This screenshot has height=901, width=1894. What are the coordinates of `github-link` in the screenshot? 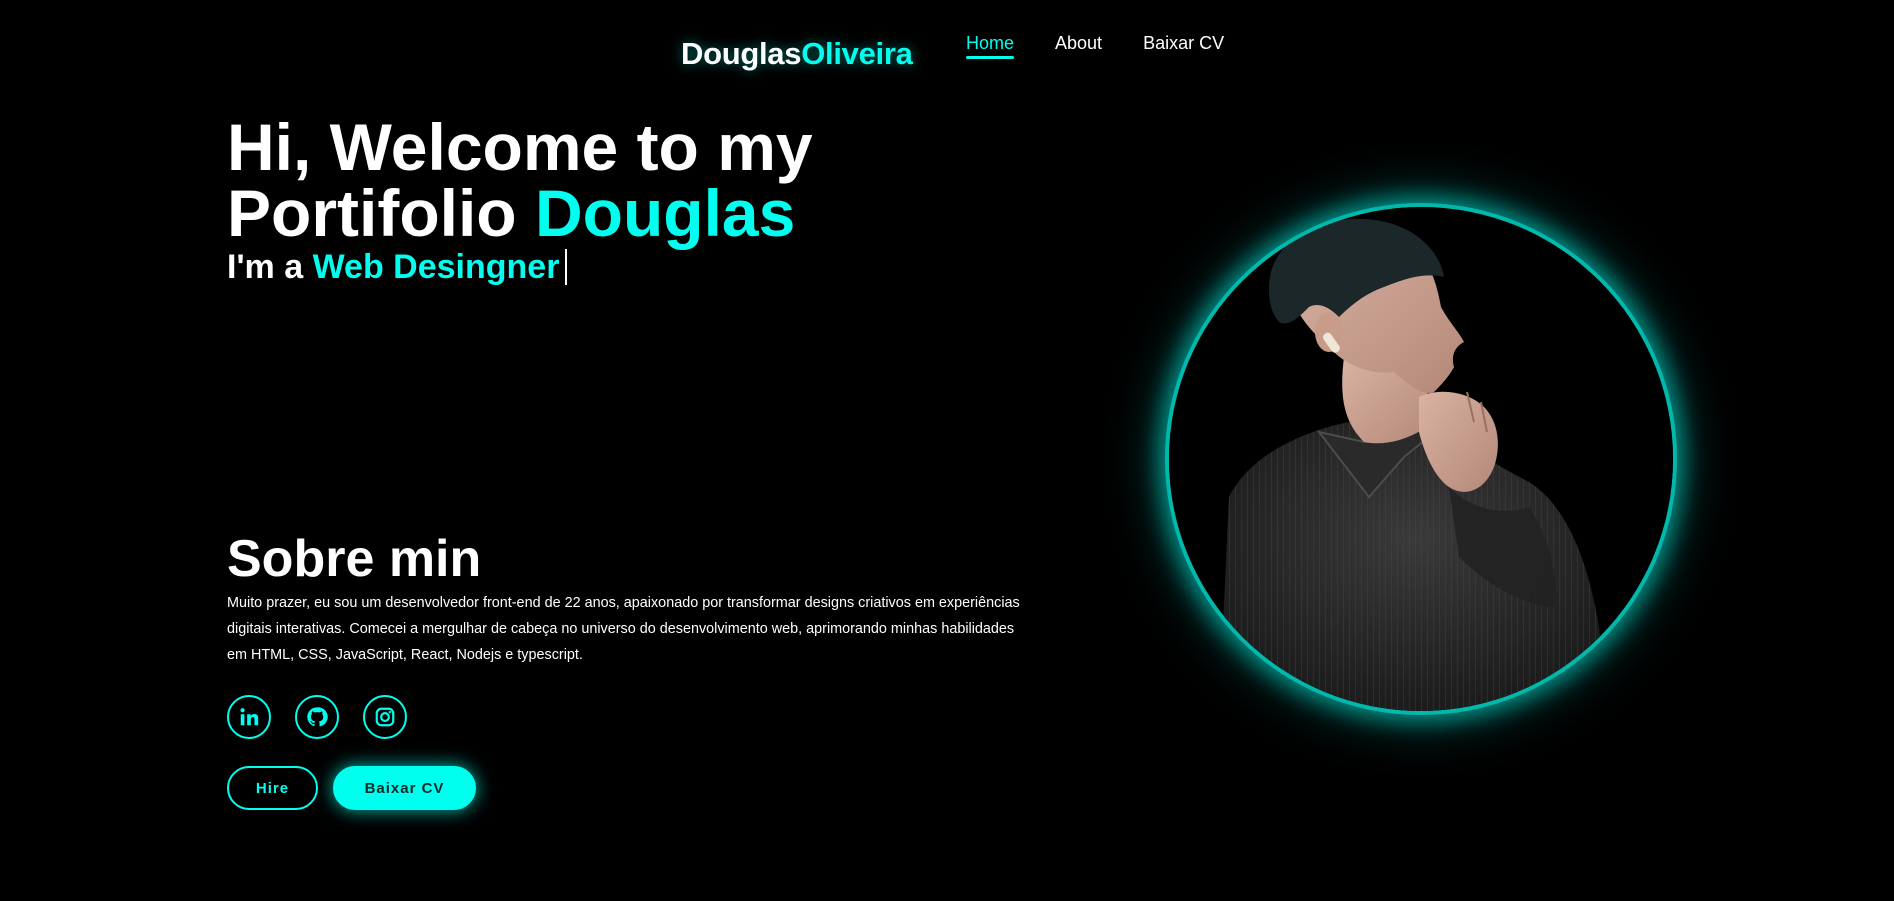 It's located at (317, 717).